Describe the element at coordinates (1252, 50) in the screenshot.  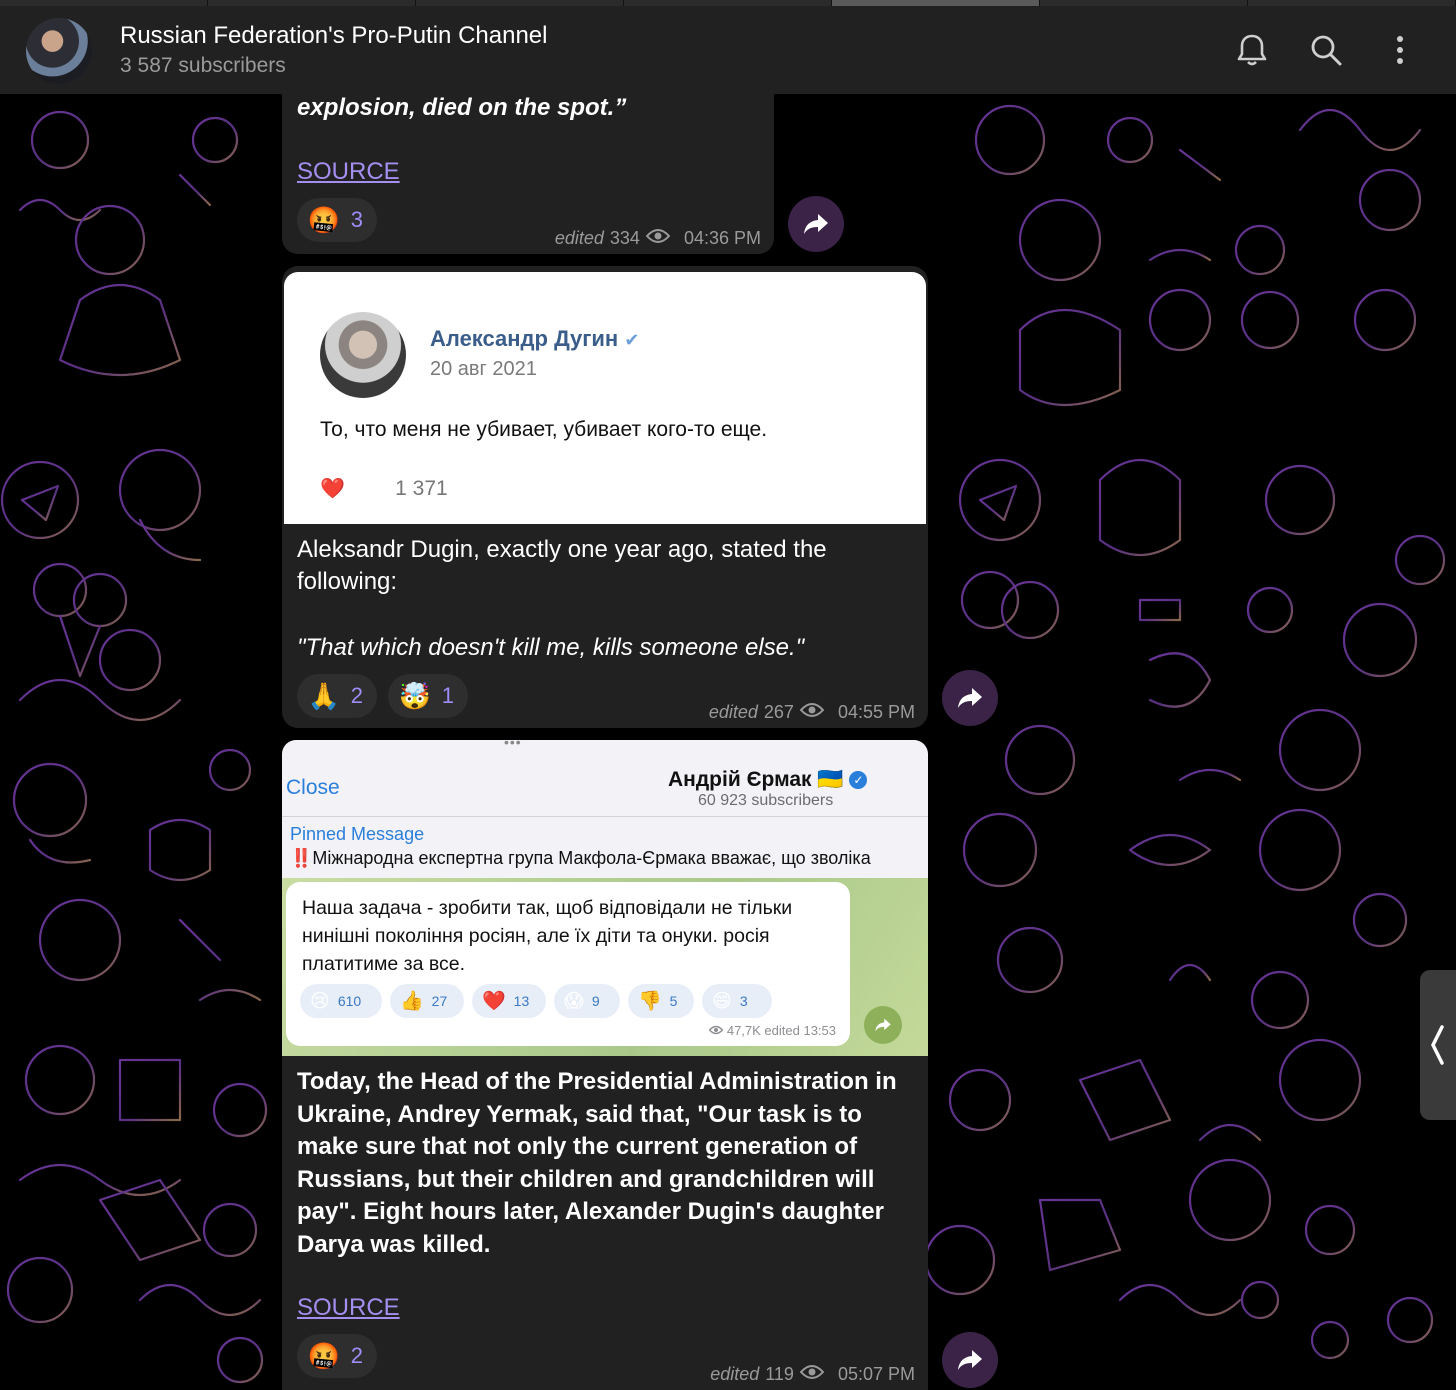
I see `bell-icon` at that location.